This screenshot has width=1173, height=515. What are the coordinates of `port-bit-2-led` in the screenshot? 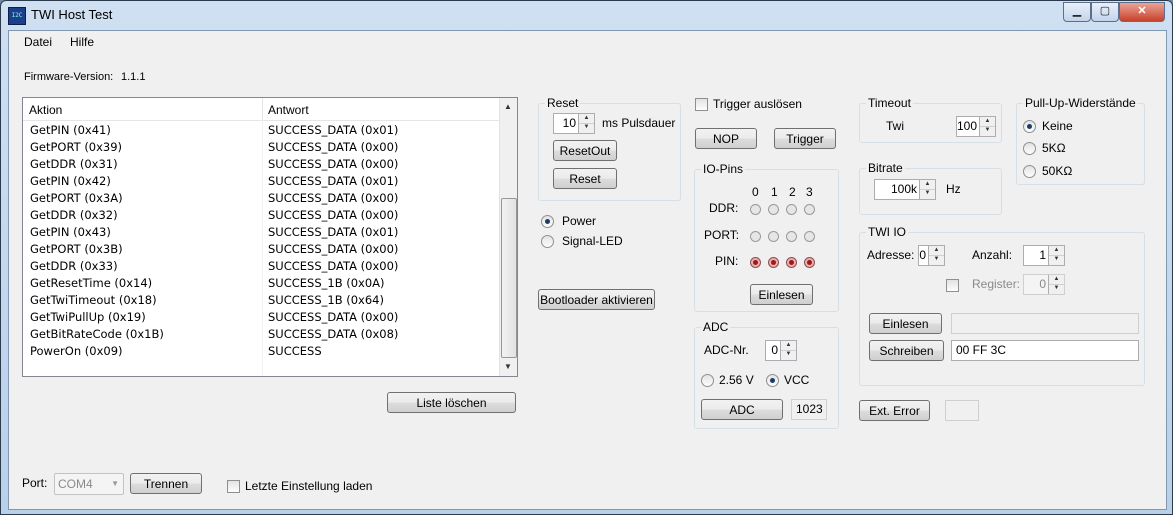 It's located at (791, 236).